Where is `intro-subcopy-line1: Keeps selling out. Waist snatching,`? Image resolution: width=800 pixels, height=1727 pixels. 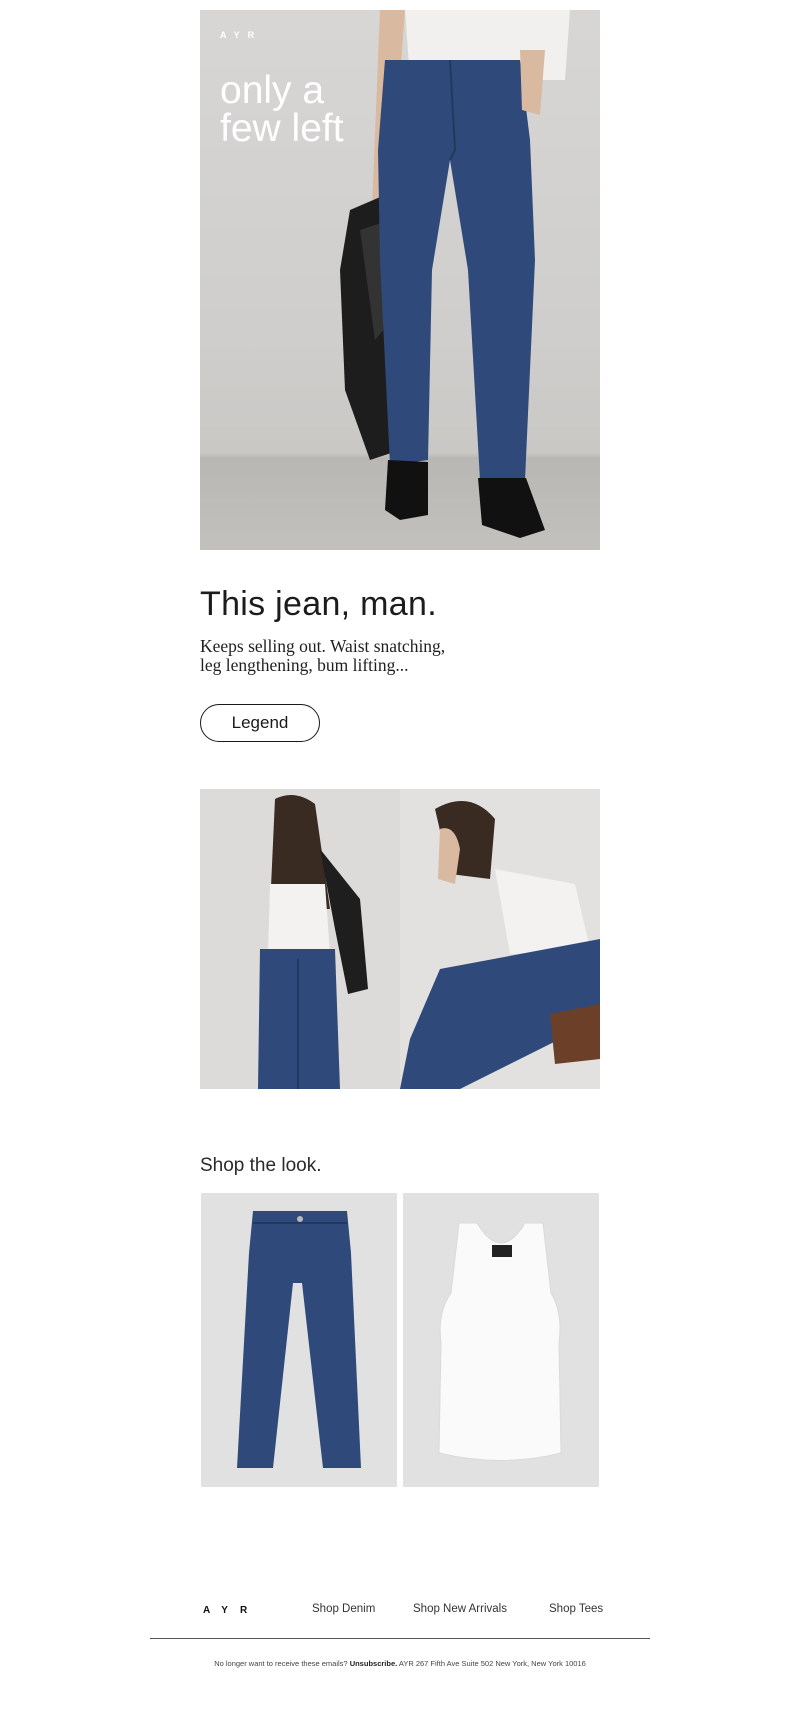
intro-subcopy-line1: Keeps selling out. Waist snatching, is located at coordinates (323, 646).